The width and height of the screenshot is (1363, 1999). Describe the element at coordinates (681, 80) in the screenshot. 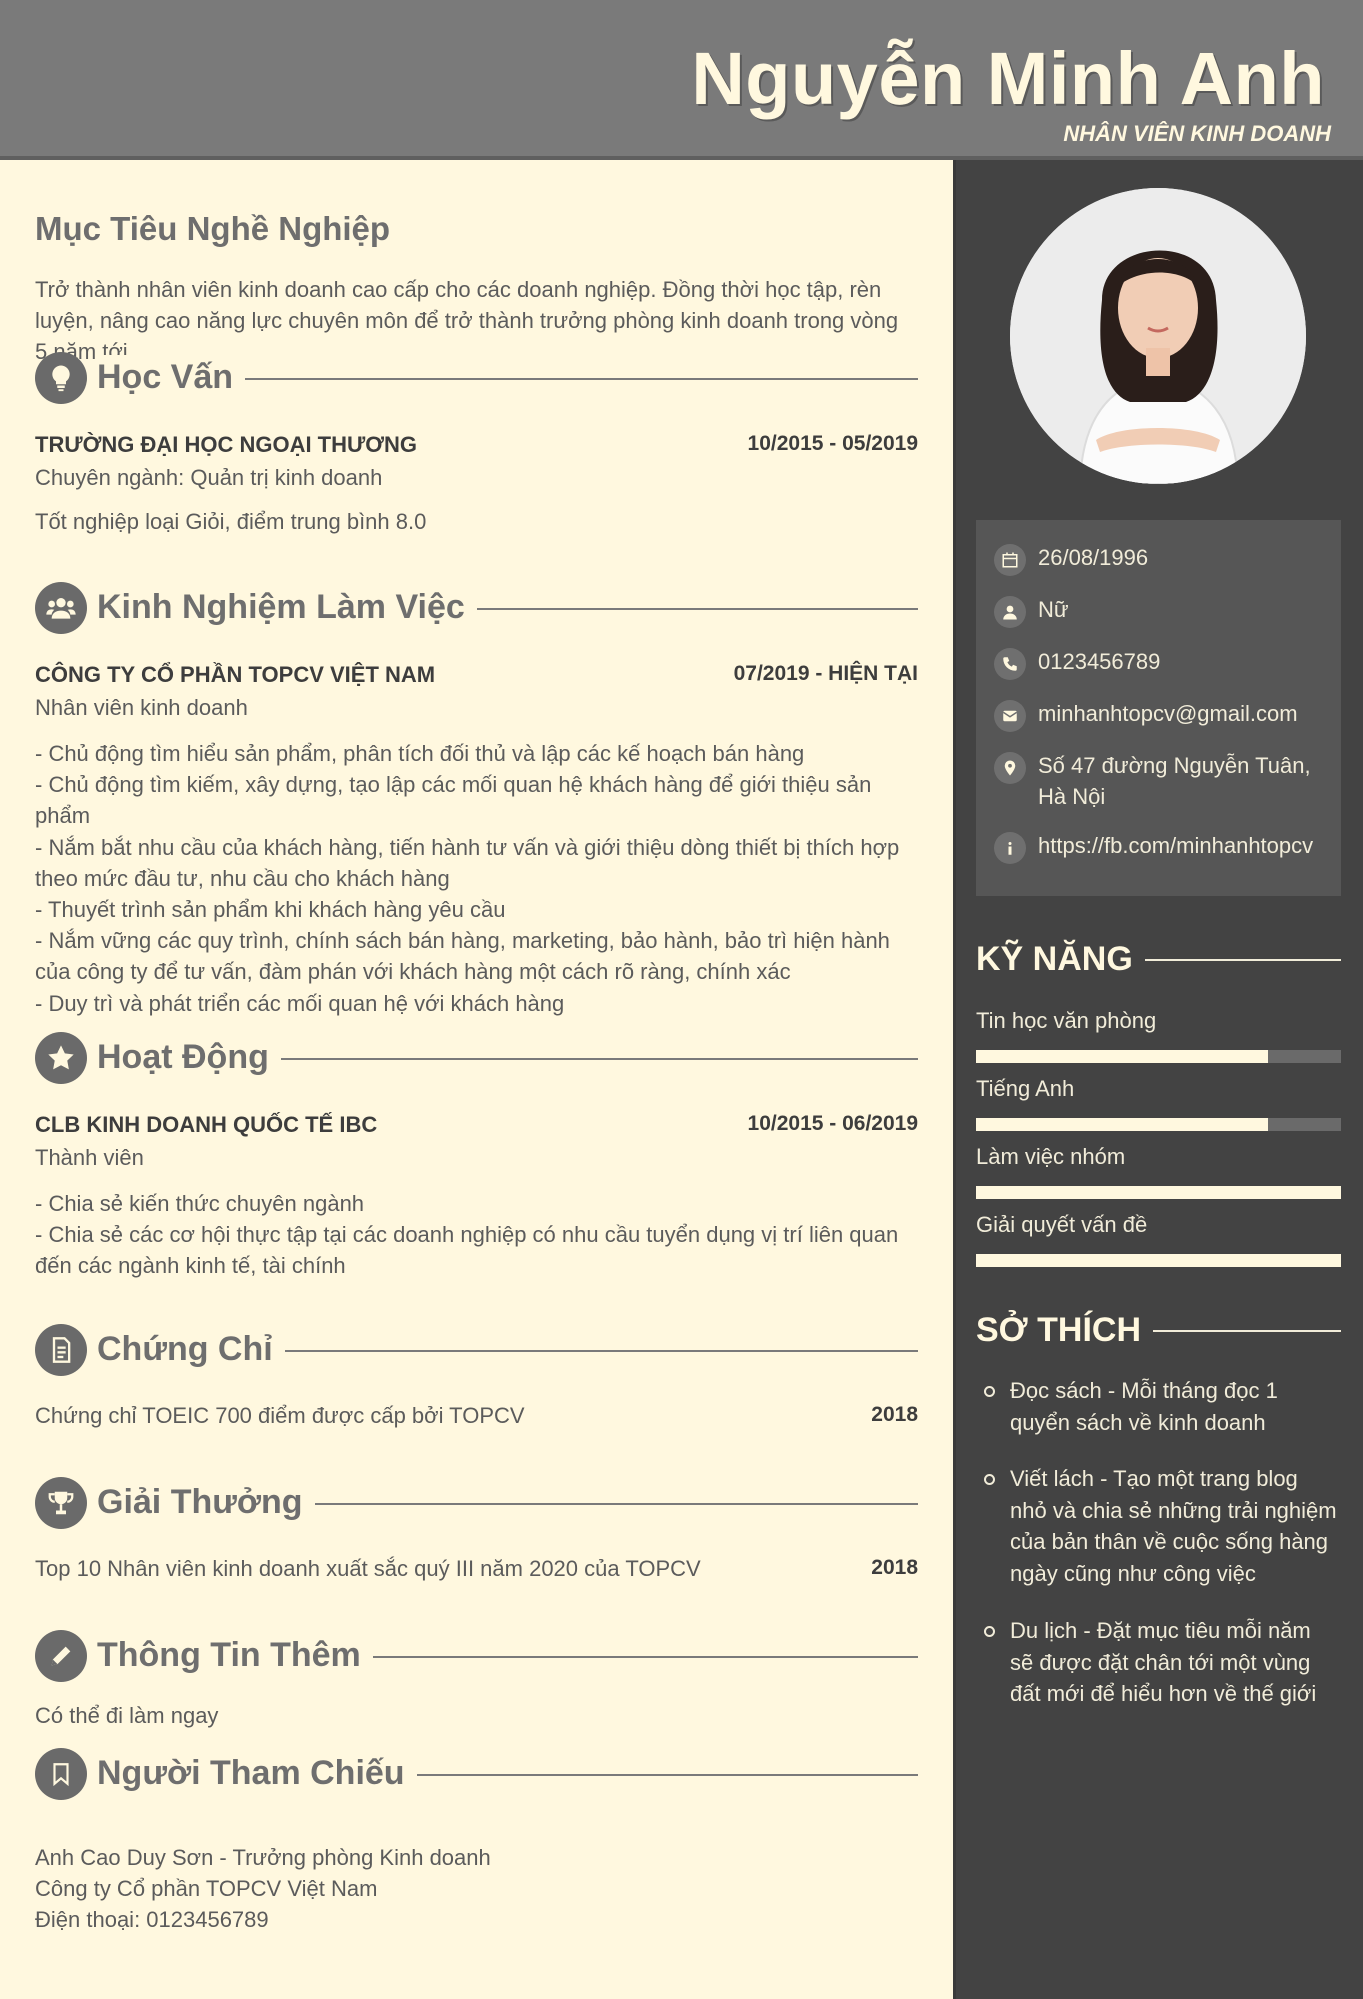

I see `header-banner: Nguyễn Minh Anh NHÂN VIÊN KINH DOANH` at that location.